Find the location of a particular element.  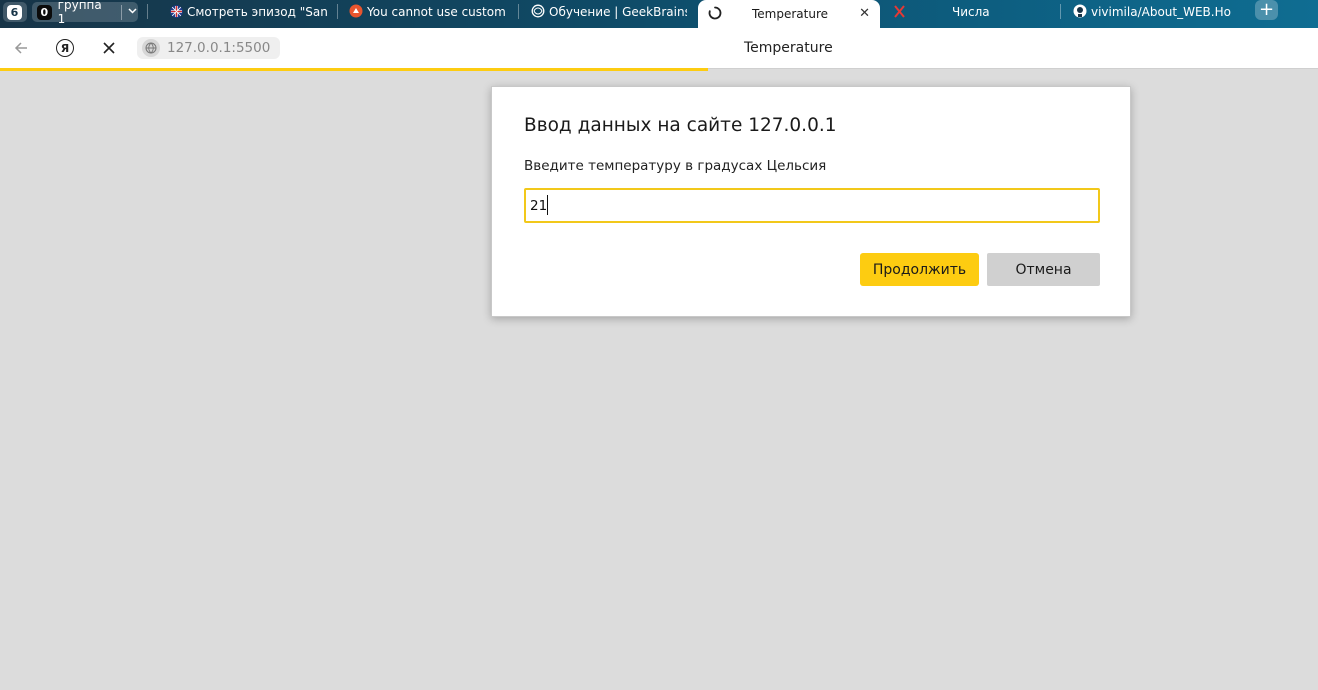

page-title: Temperature is located at coordinates (788, 48).